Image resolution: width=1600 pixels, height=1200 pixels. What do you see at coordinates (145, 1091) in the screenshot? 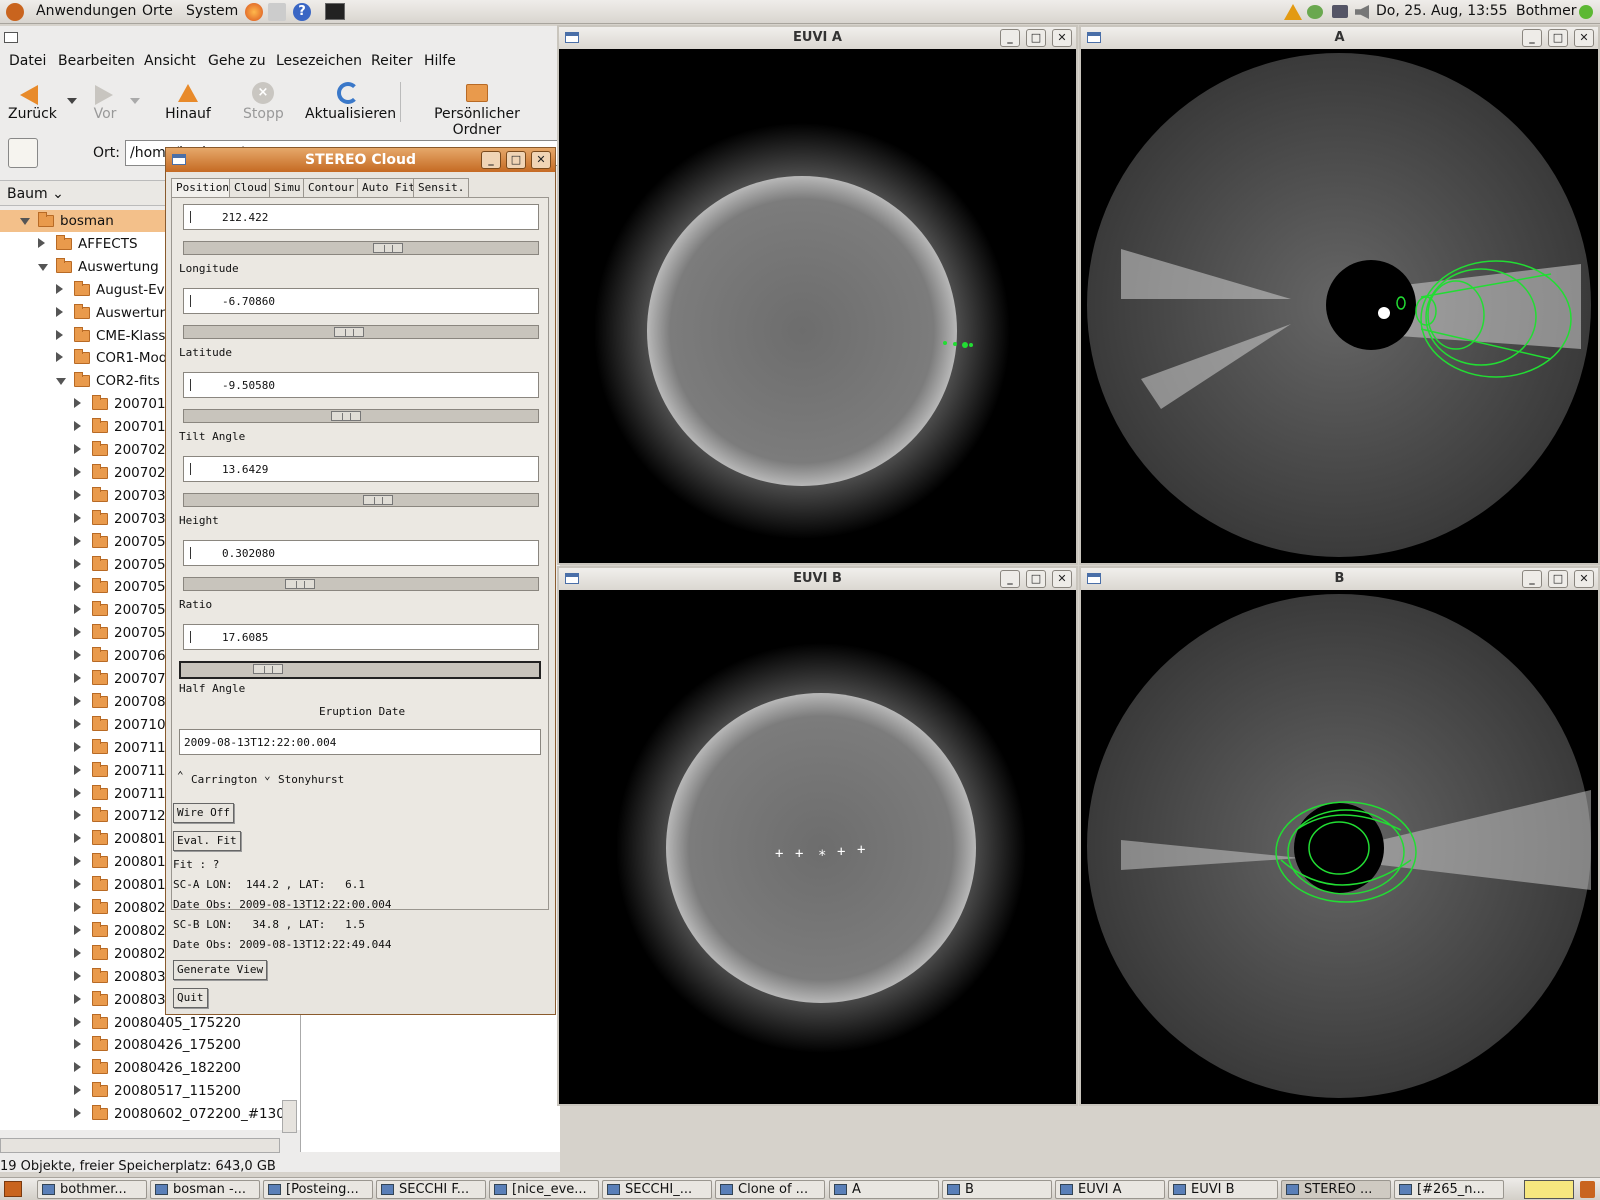
I see `tree-row: 20080517_115200` at bounding box center [145, 1091].